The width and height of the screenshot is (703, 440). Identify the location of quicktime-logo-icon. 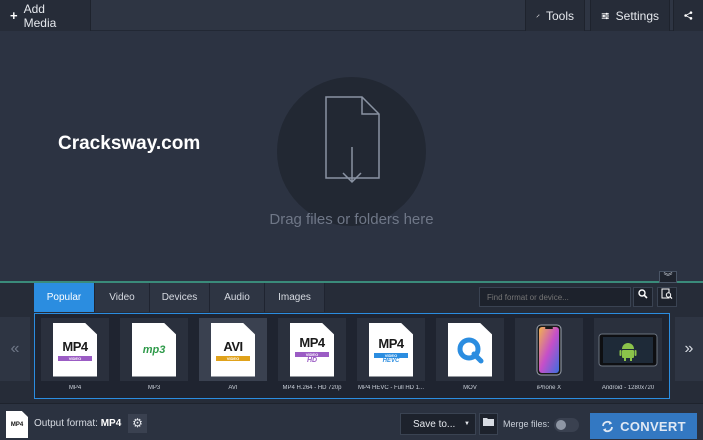
(470, 350).